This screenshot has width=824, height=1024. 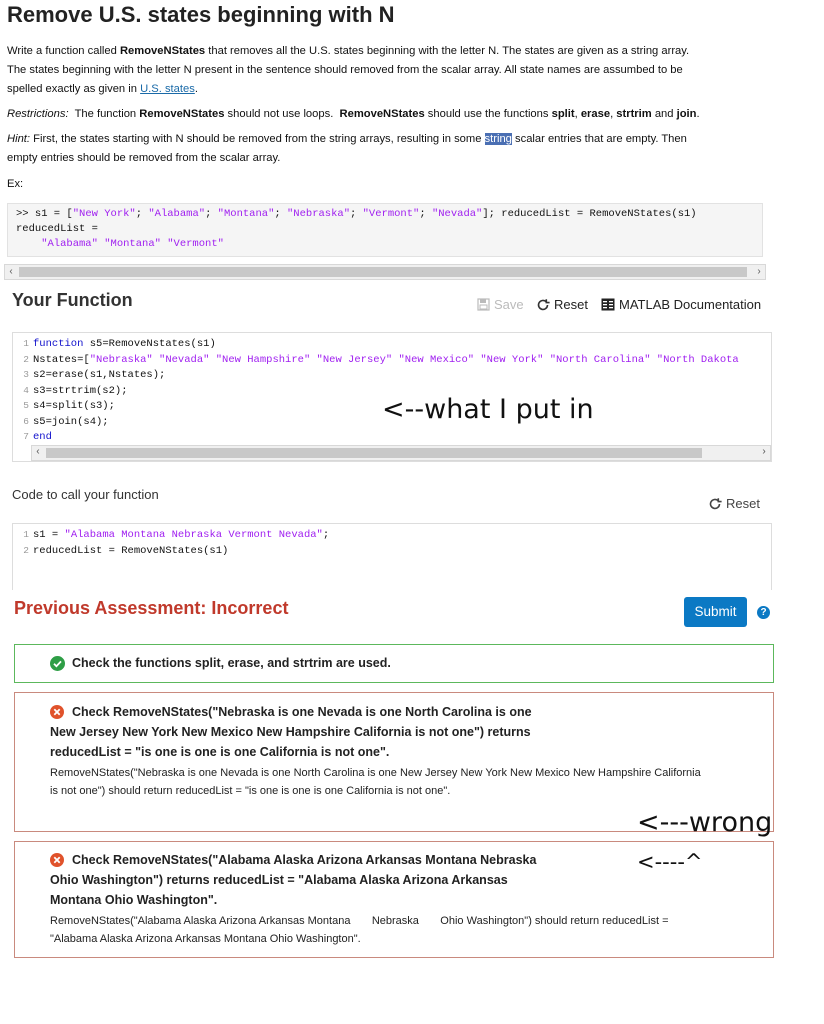 I want to click on documentation-label: MATLAB Documentation, so click(x=690, y=304).